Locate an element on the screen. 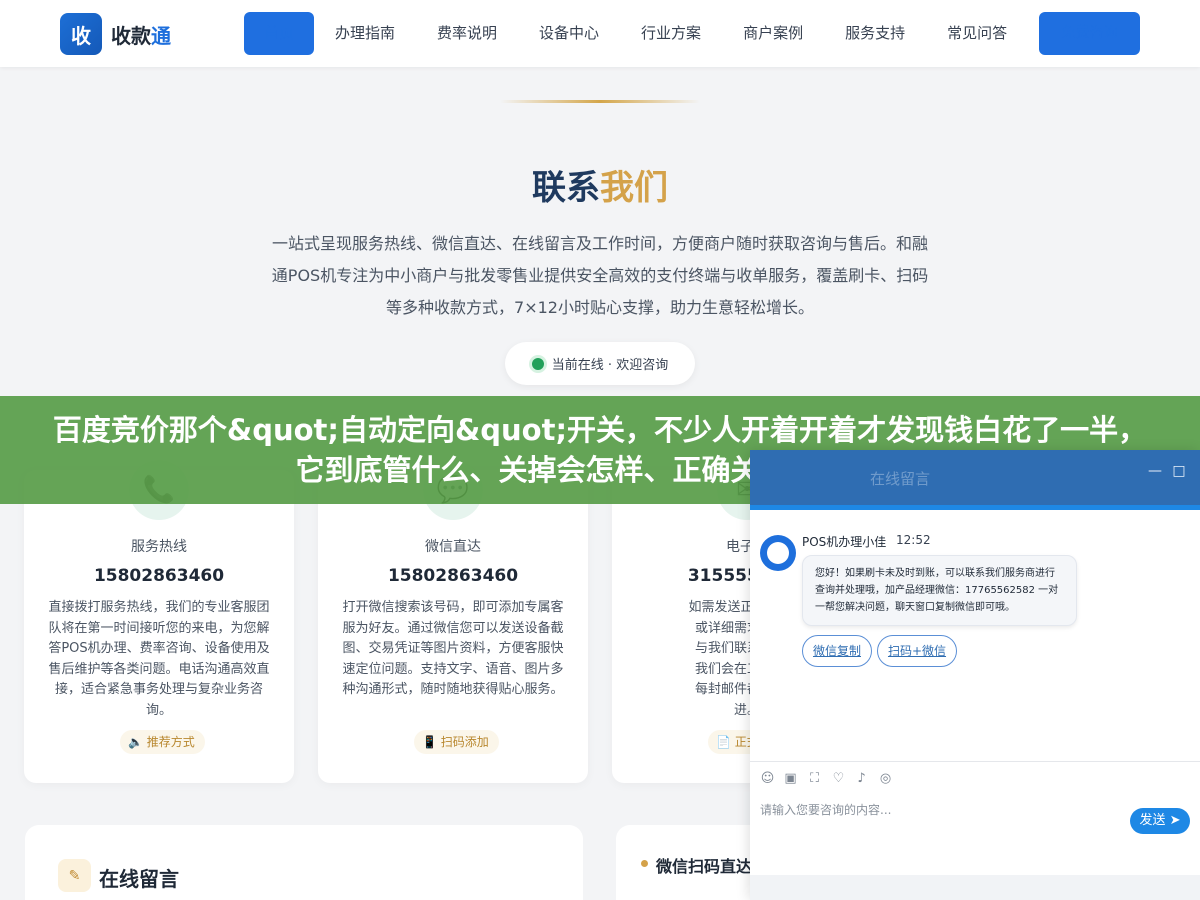 This screenshot has width=1200, height=900. gold-divider is located at coordinates (600, 101).